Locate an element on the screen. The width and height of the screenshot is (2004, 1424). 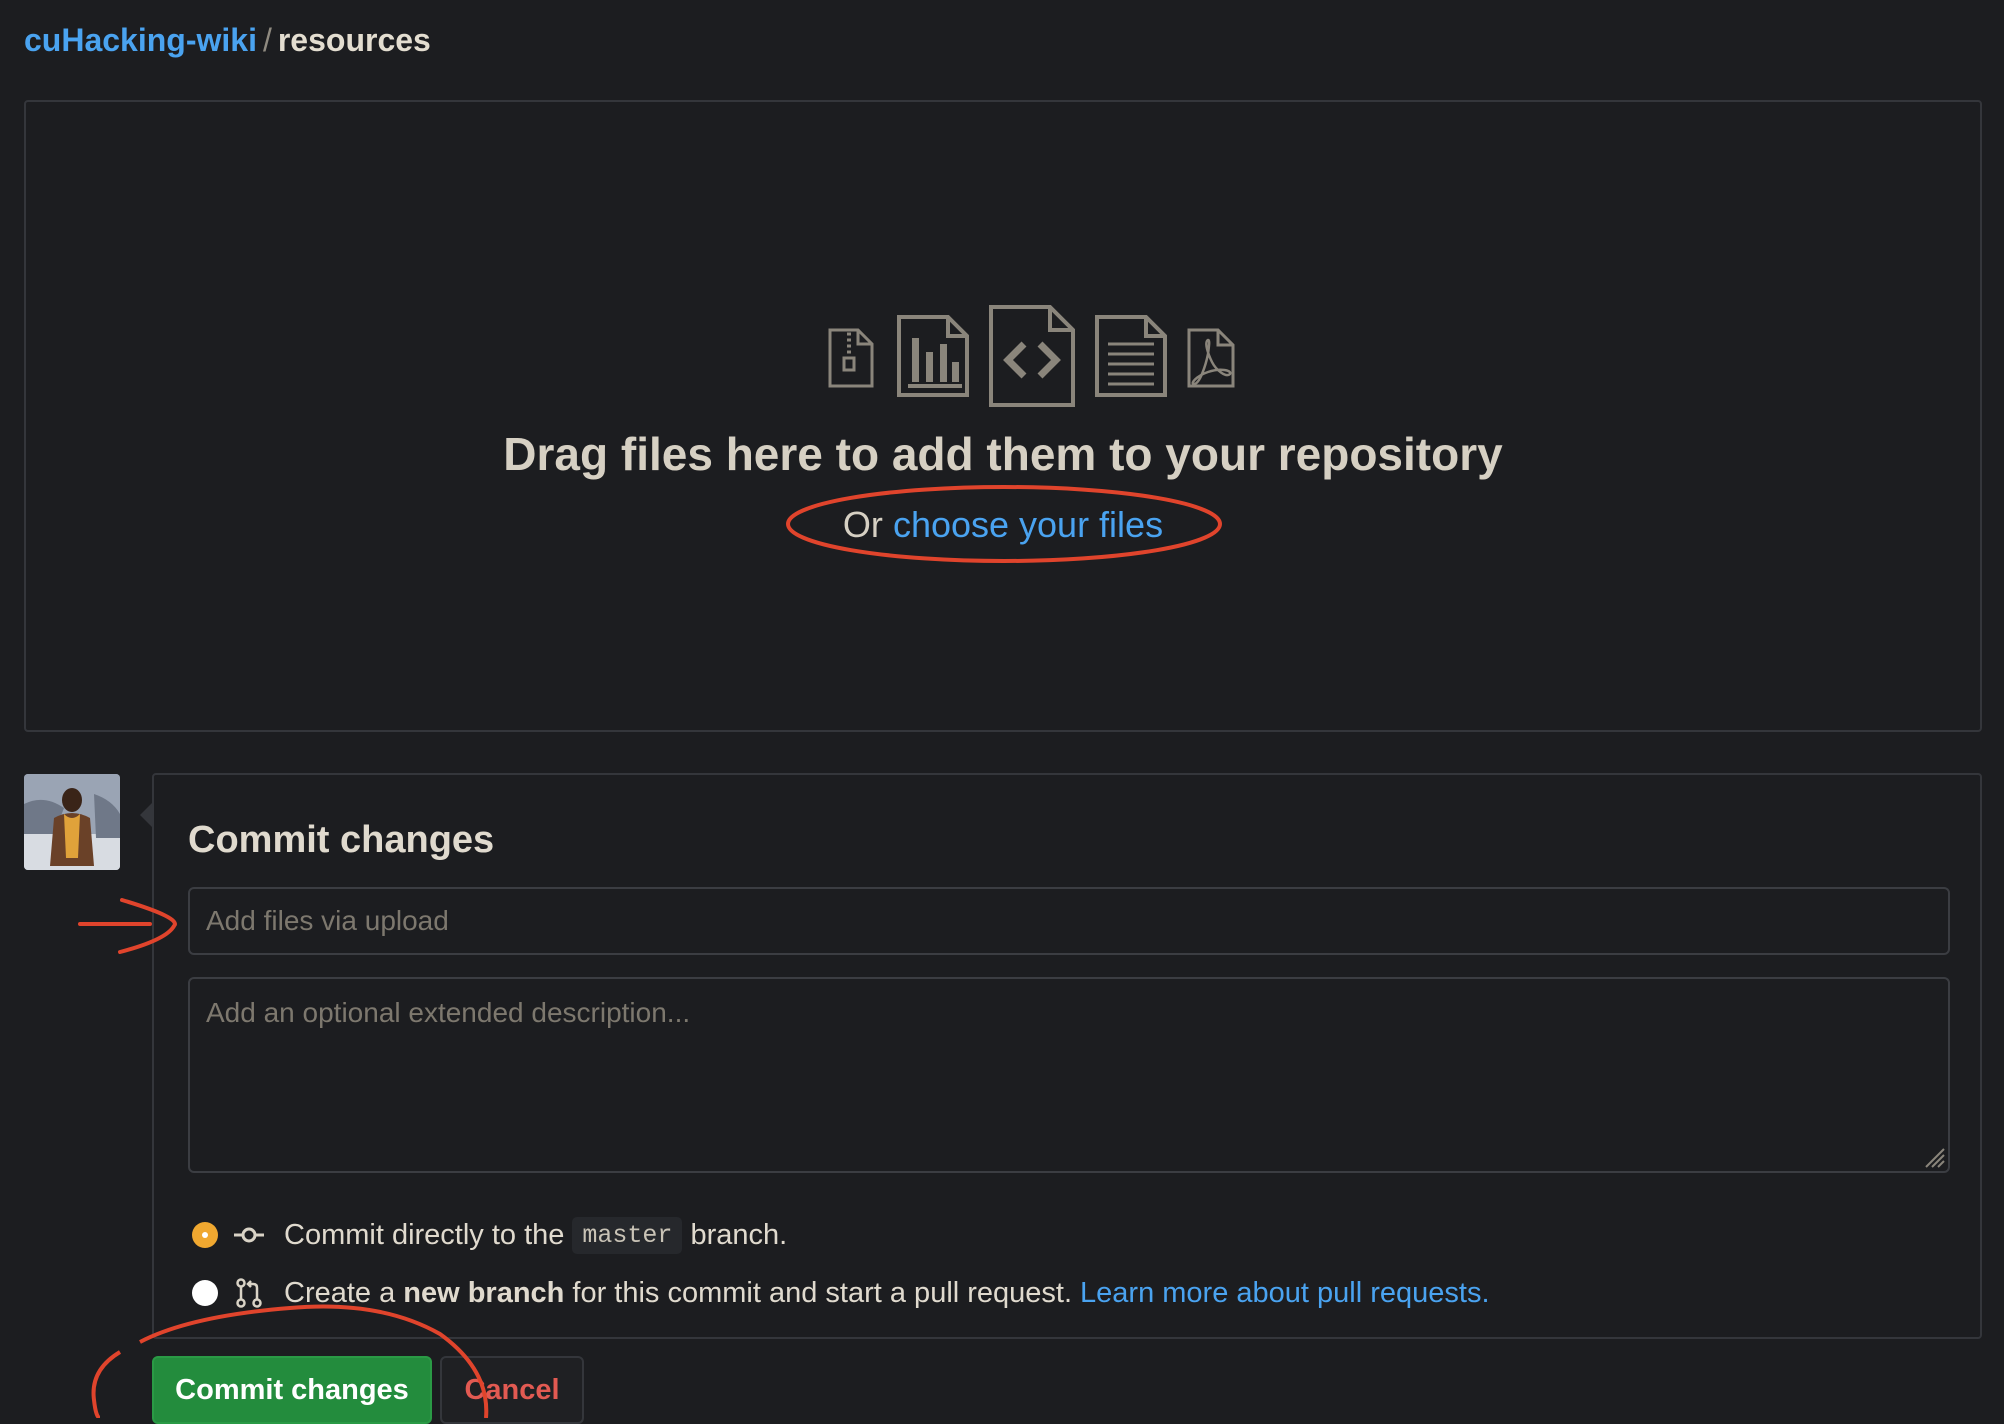
breadcrumb-repo-name: resources is located at coordinates (354, 40).